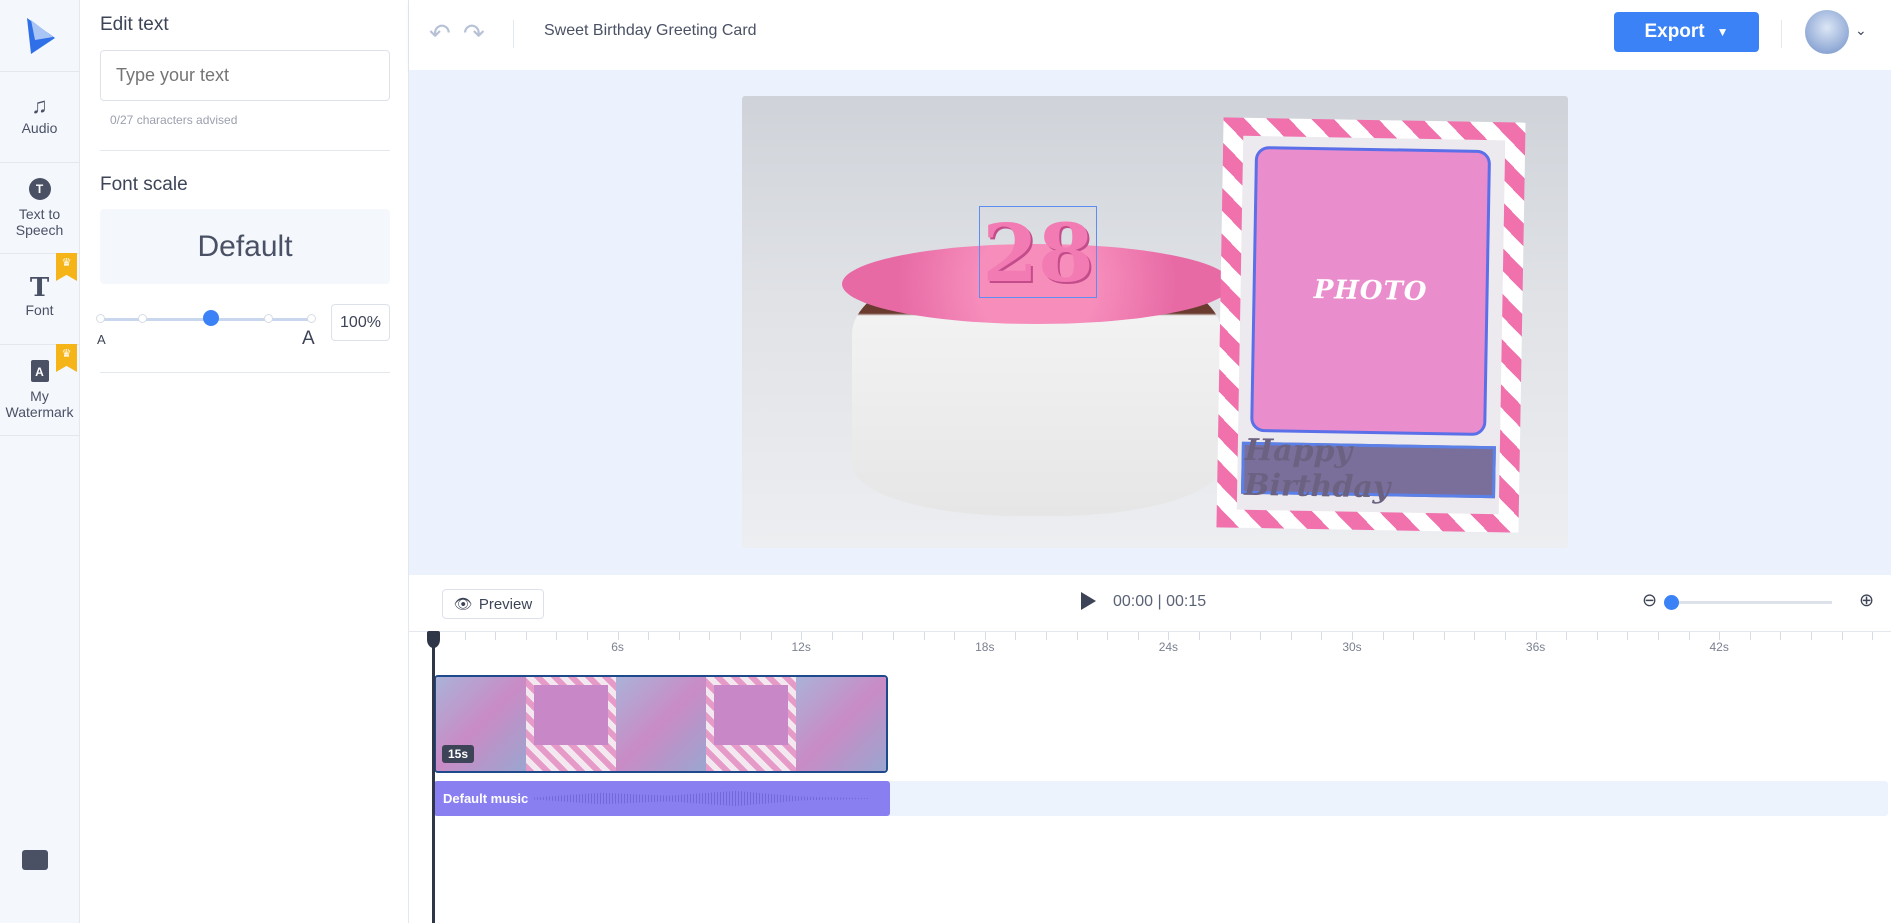 The width and height of the screenshot is (1891, 923). What do you see at coordinates (360, 322) in the screenshot?
I see `font-scale-percent: 100%` at bounding box center [360, 322].